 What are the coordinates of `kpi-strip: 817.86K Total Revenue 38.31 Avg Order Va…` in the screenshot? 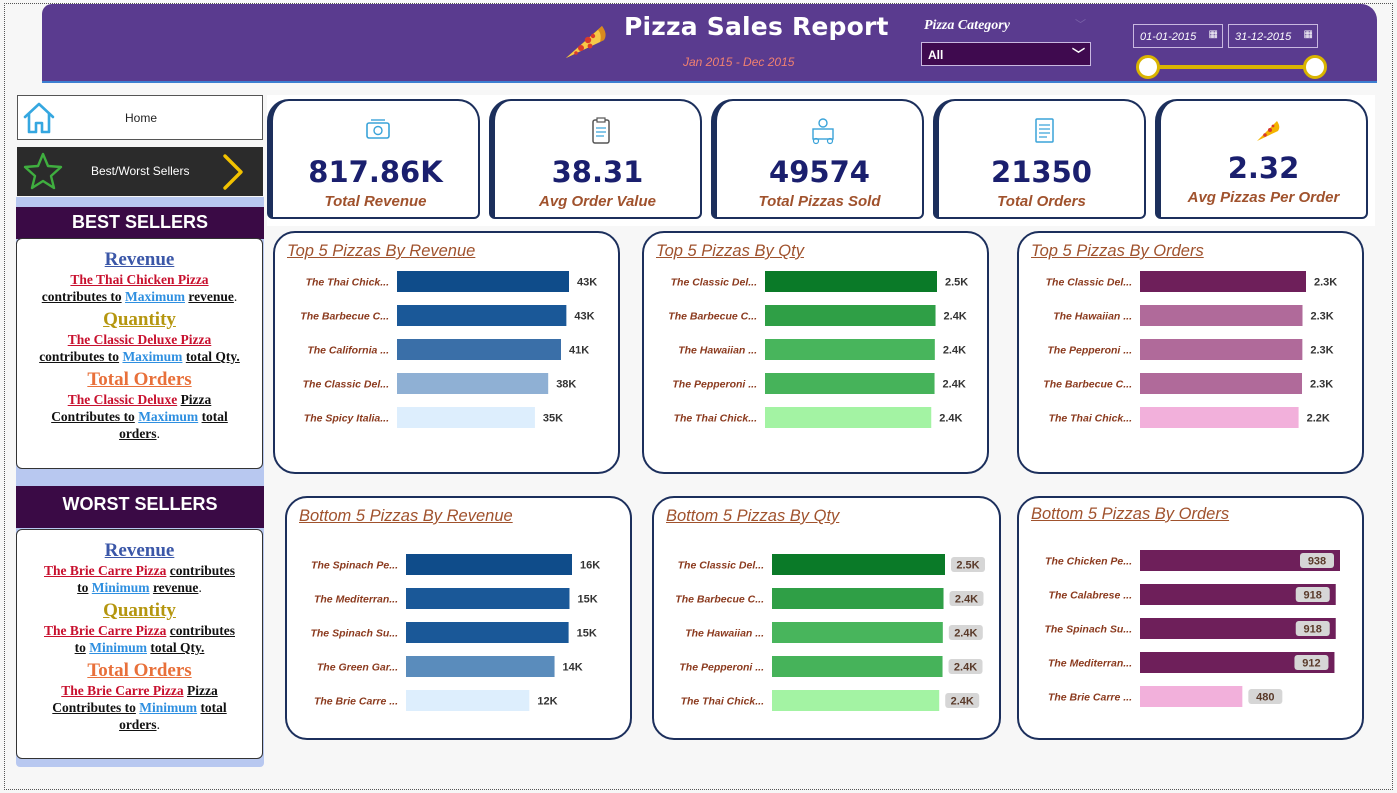 It's located at (821, 160).